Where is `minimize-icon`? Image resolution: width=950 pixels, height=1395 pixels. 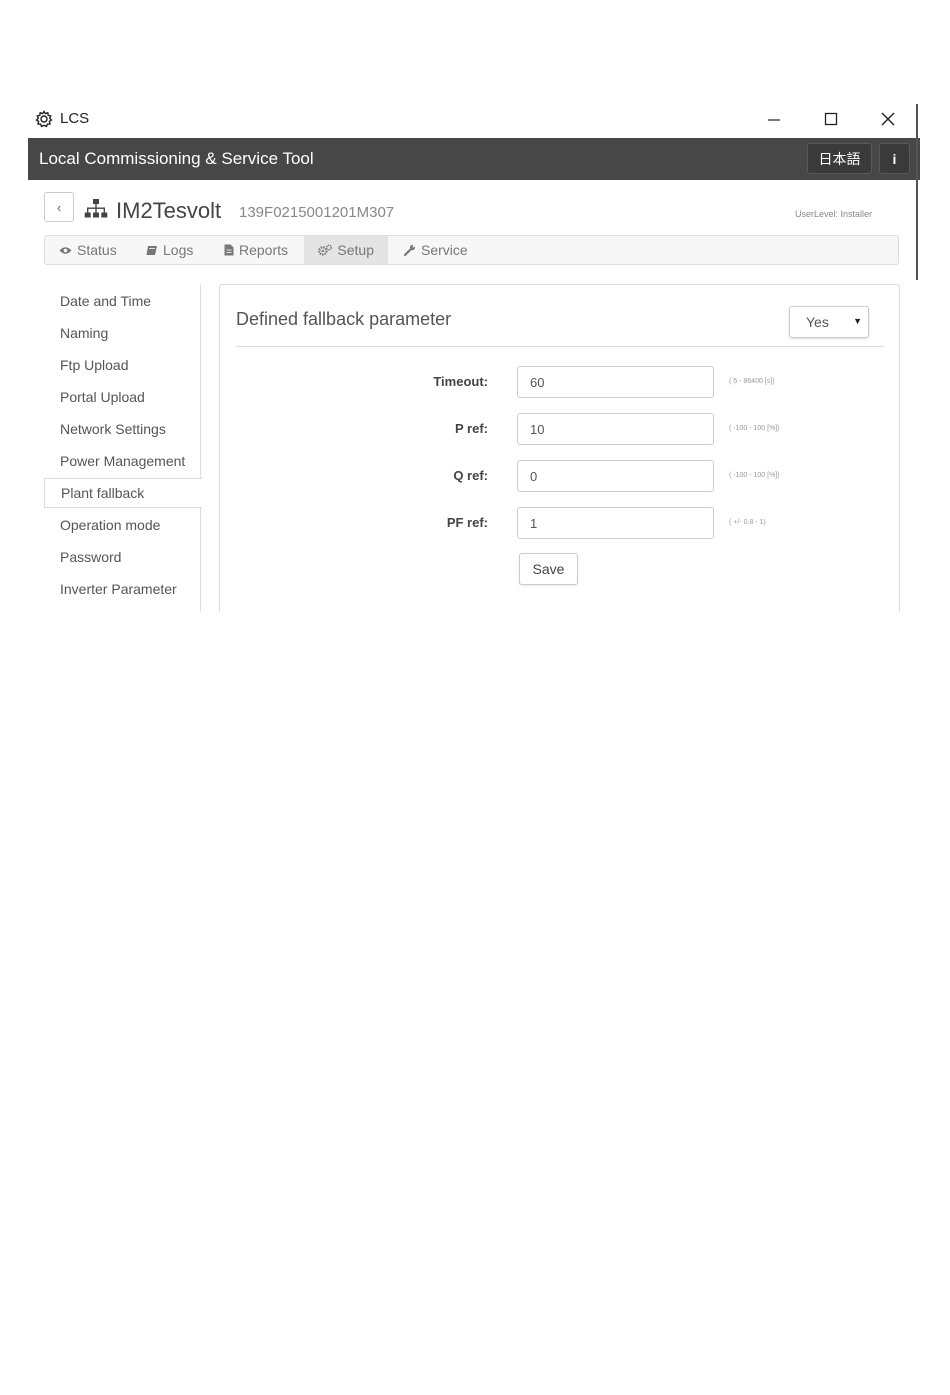
minimize-icon is located at coordinates (774, 120).